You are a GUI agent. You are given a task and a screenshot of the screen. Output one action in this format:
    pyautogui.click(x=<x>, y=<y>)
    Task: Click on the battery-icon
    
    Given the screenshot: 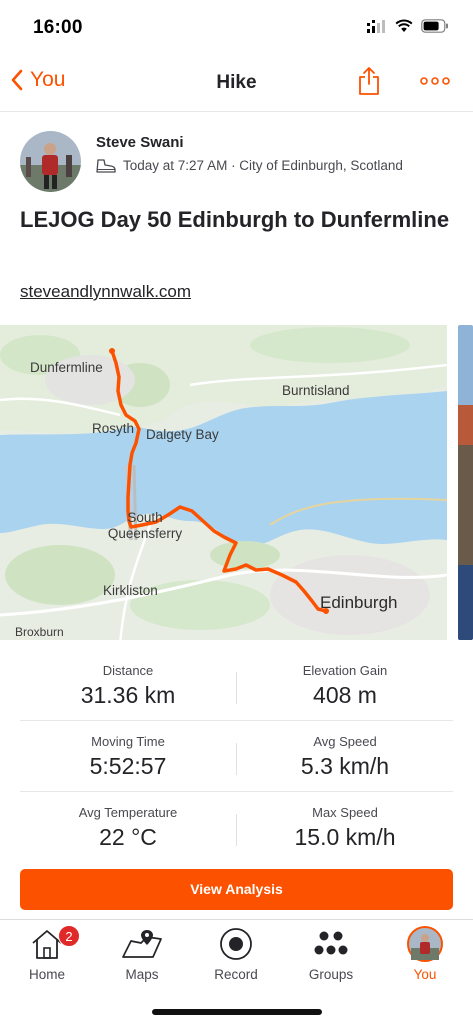 What is the action you would take?
    pyautogui.click(x=434, y=26)
    